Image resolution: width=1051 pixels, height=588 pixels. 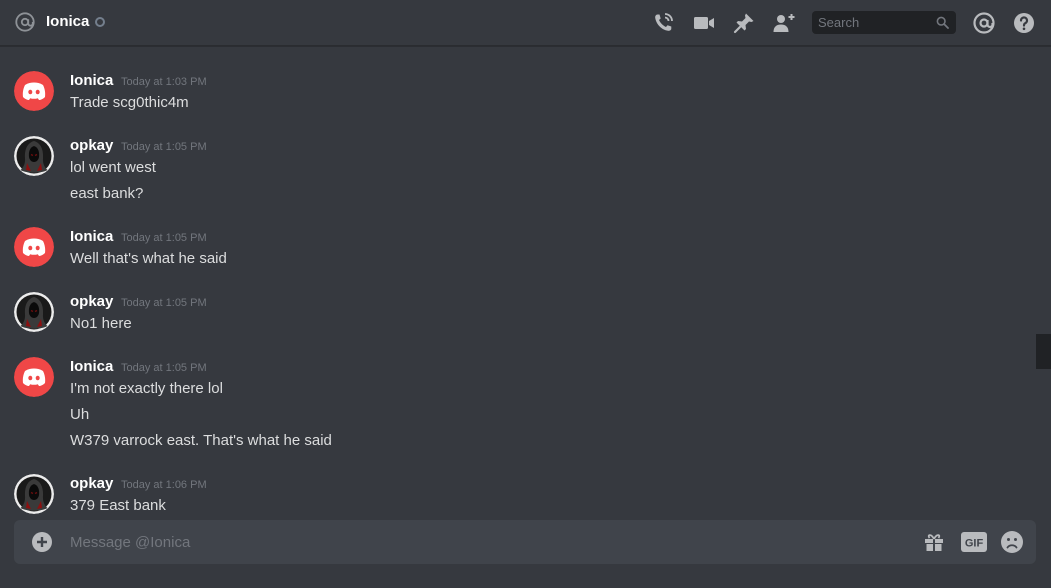 What do you see at coordinates (100, 22) in the screenshot?
I see `status-indicator` at bounding box center [100, 22].